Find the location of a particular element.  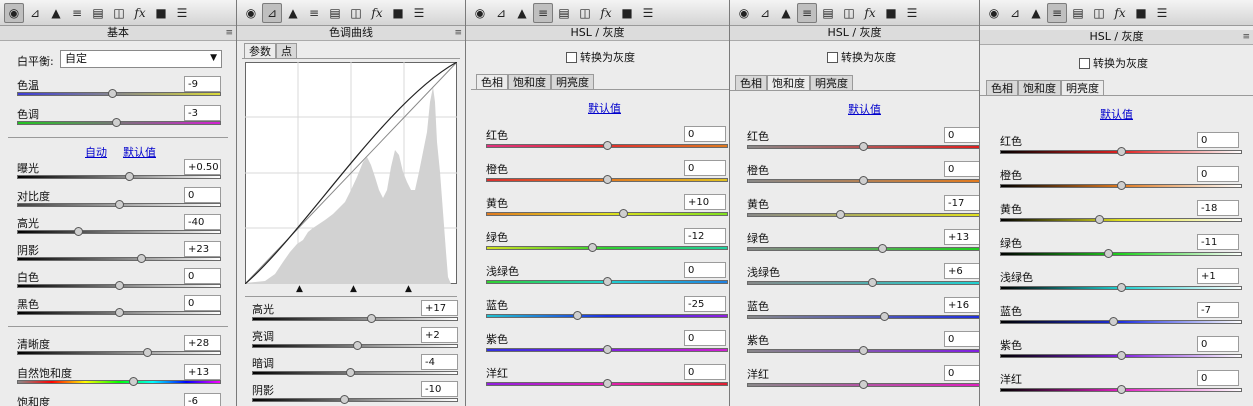

tone-curve-graph is located at coordinates (351, 173).